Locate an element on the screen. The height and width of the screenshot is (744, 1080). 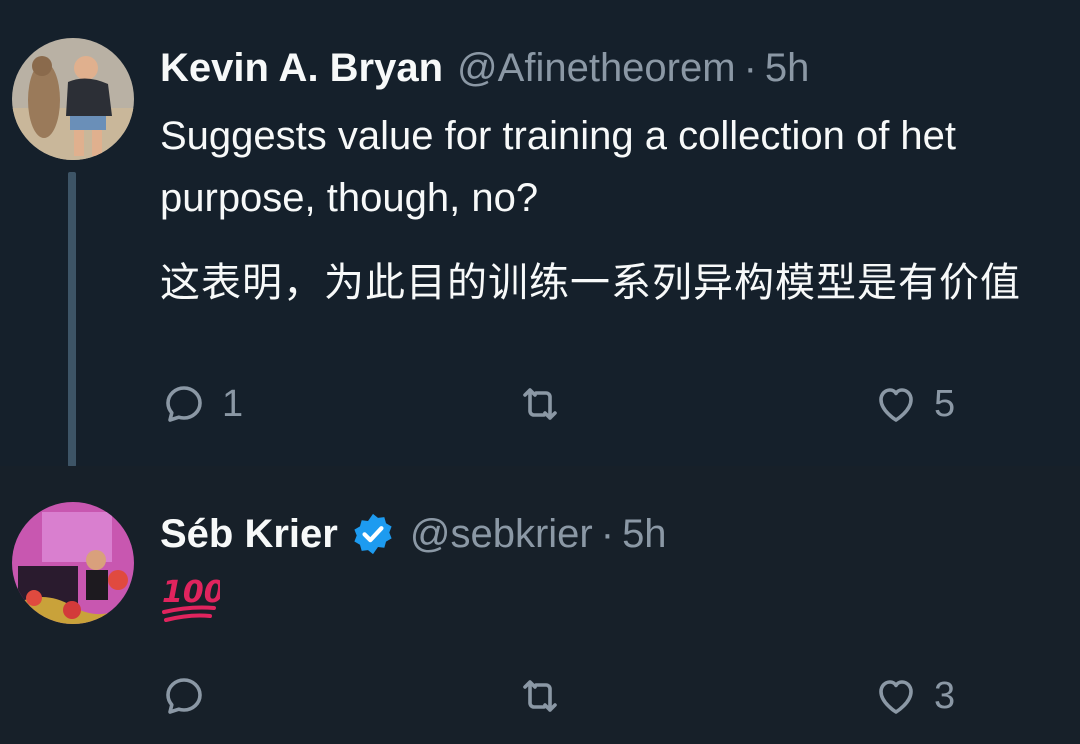
like-count: 5 is located at coordinates (945, 403).